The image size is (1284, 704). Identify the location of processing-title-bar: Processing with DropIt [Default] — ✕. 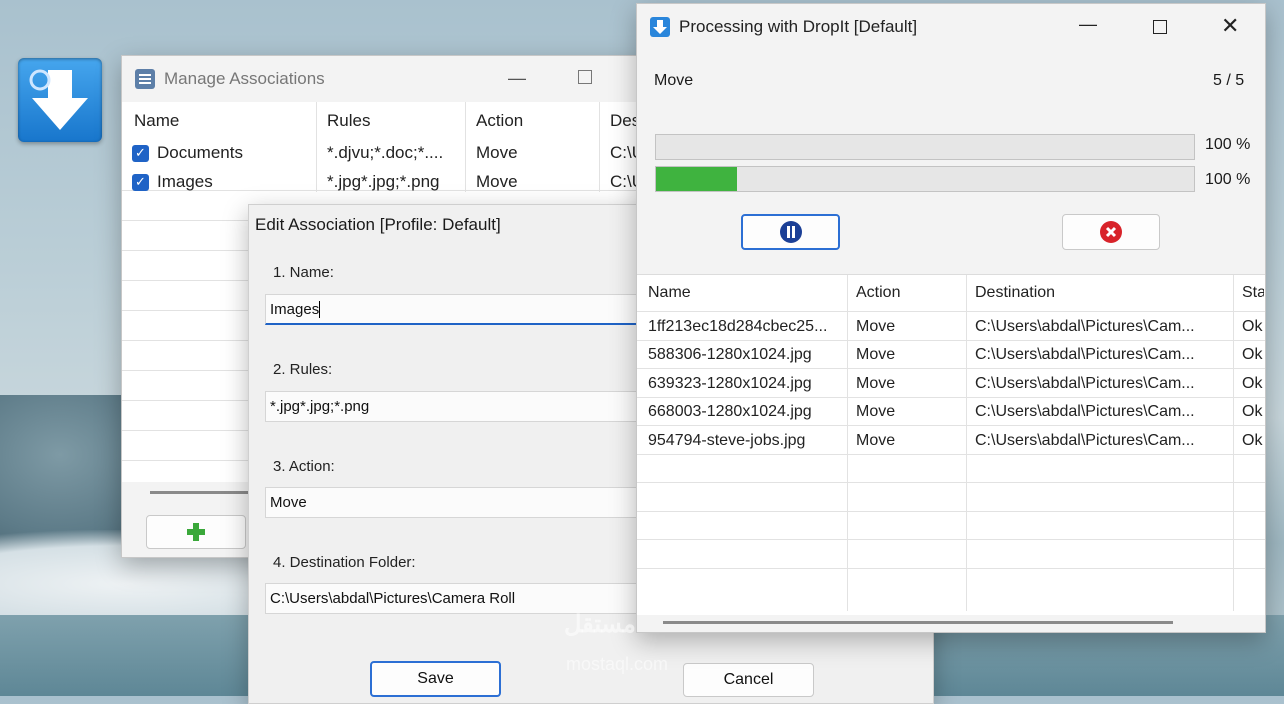
(951, 27).